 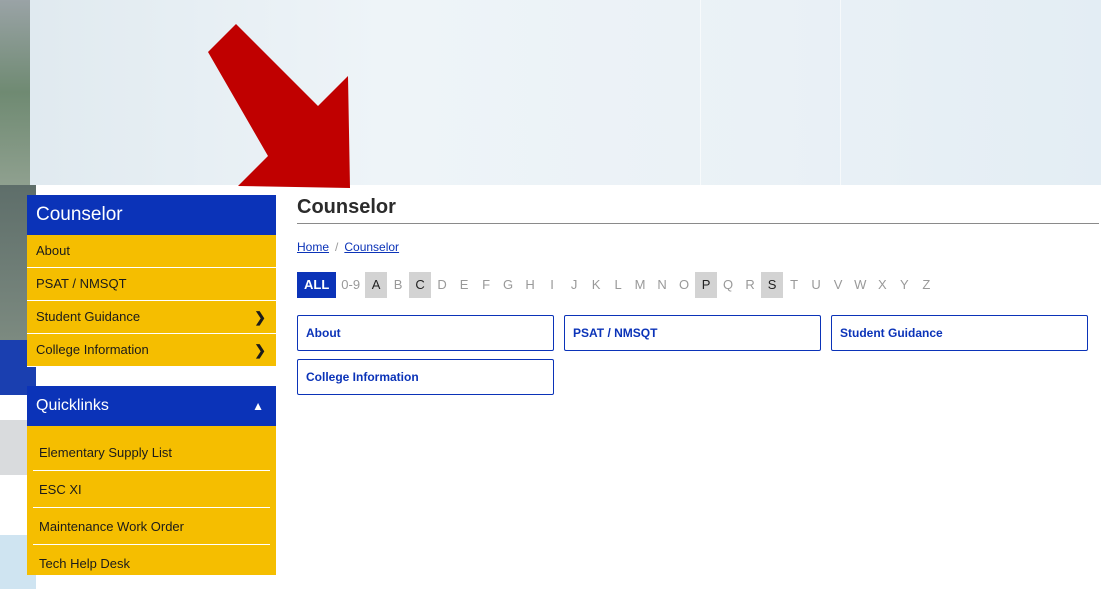 I want to click on filter-letter-button: G, so click(x=508, y=284).